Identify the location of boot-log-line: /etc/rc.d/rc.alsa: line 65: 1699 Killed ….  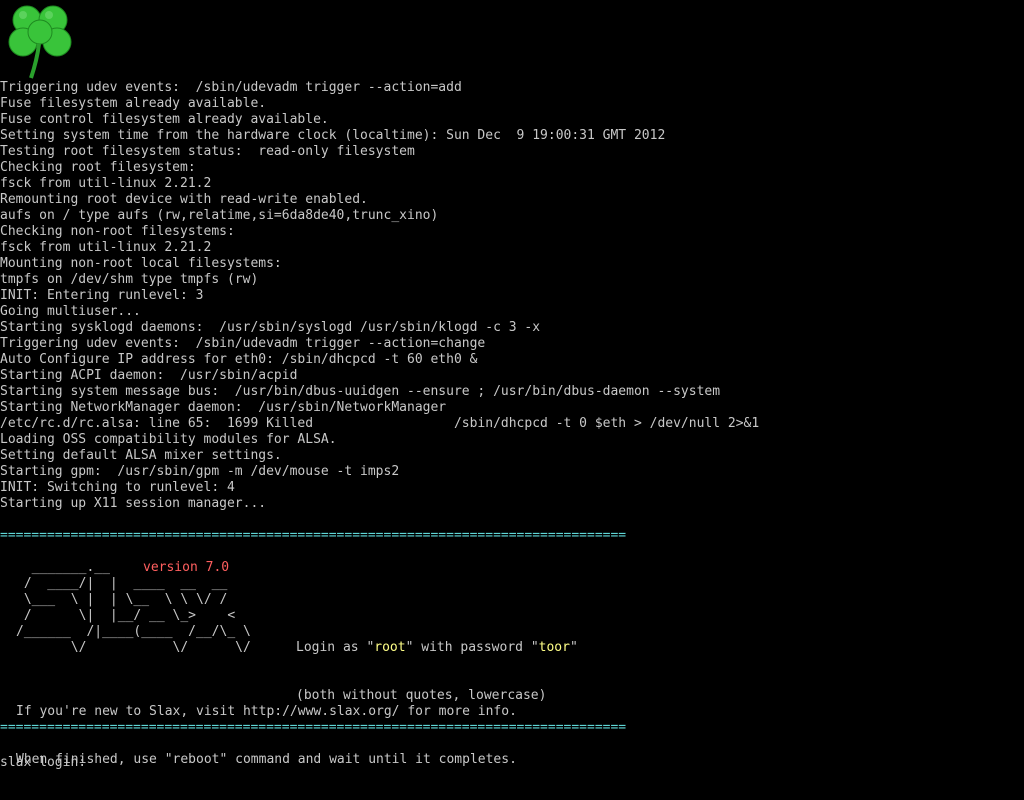
(380, 423).